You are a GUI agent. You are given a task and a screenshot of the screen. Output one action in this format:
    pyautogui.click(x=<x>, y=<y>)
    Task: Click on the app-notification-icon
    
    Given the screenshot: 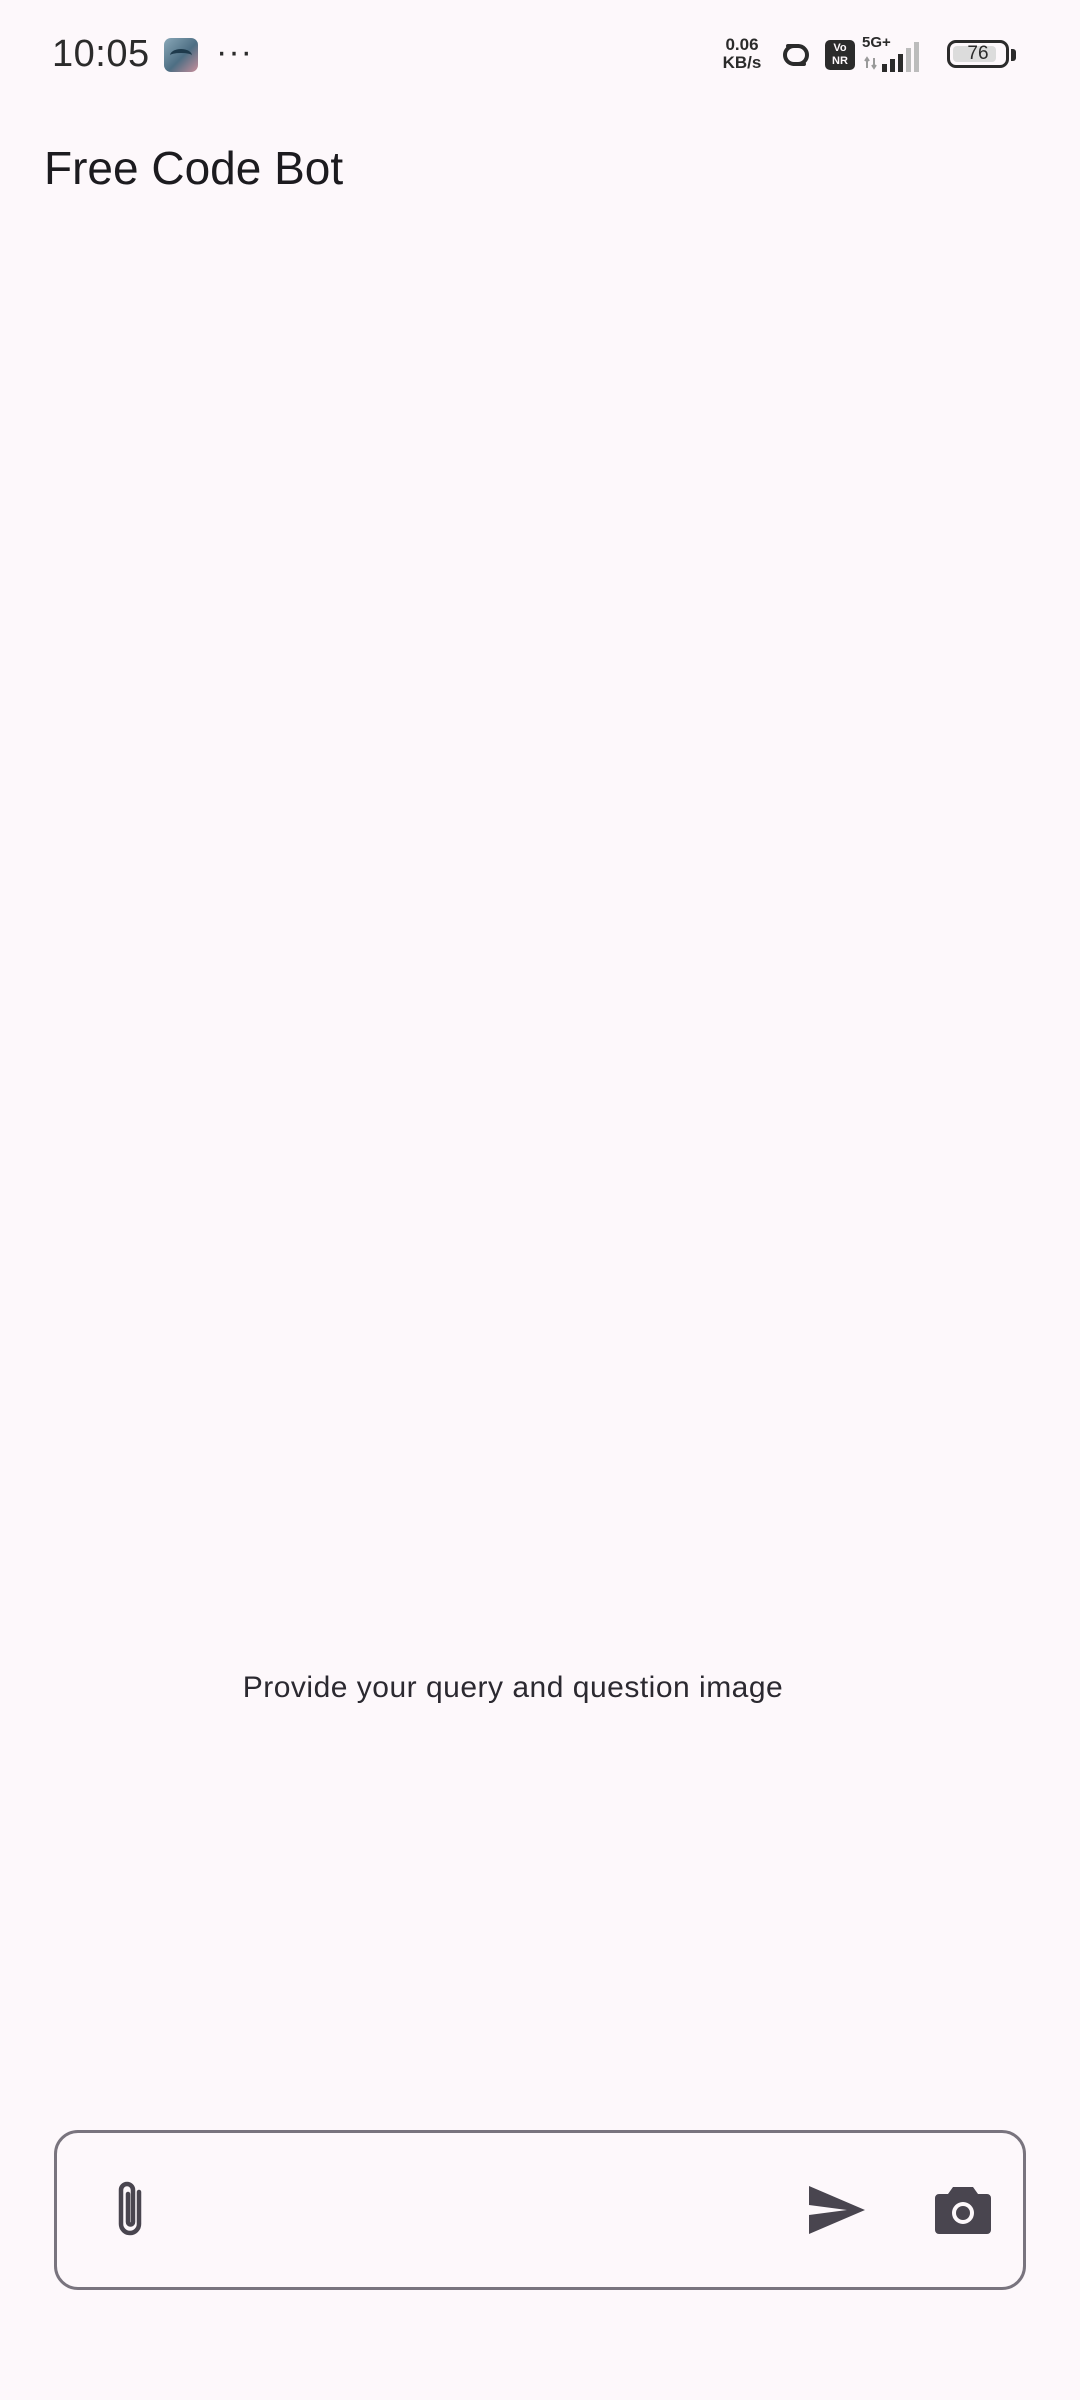 What is the action you would take?
    pyautogui.click(x=181, y=55)
    